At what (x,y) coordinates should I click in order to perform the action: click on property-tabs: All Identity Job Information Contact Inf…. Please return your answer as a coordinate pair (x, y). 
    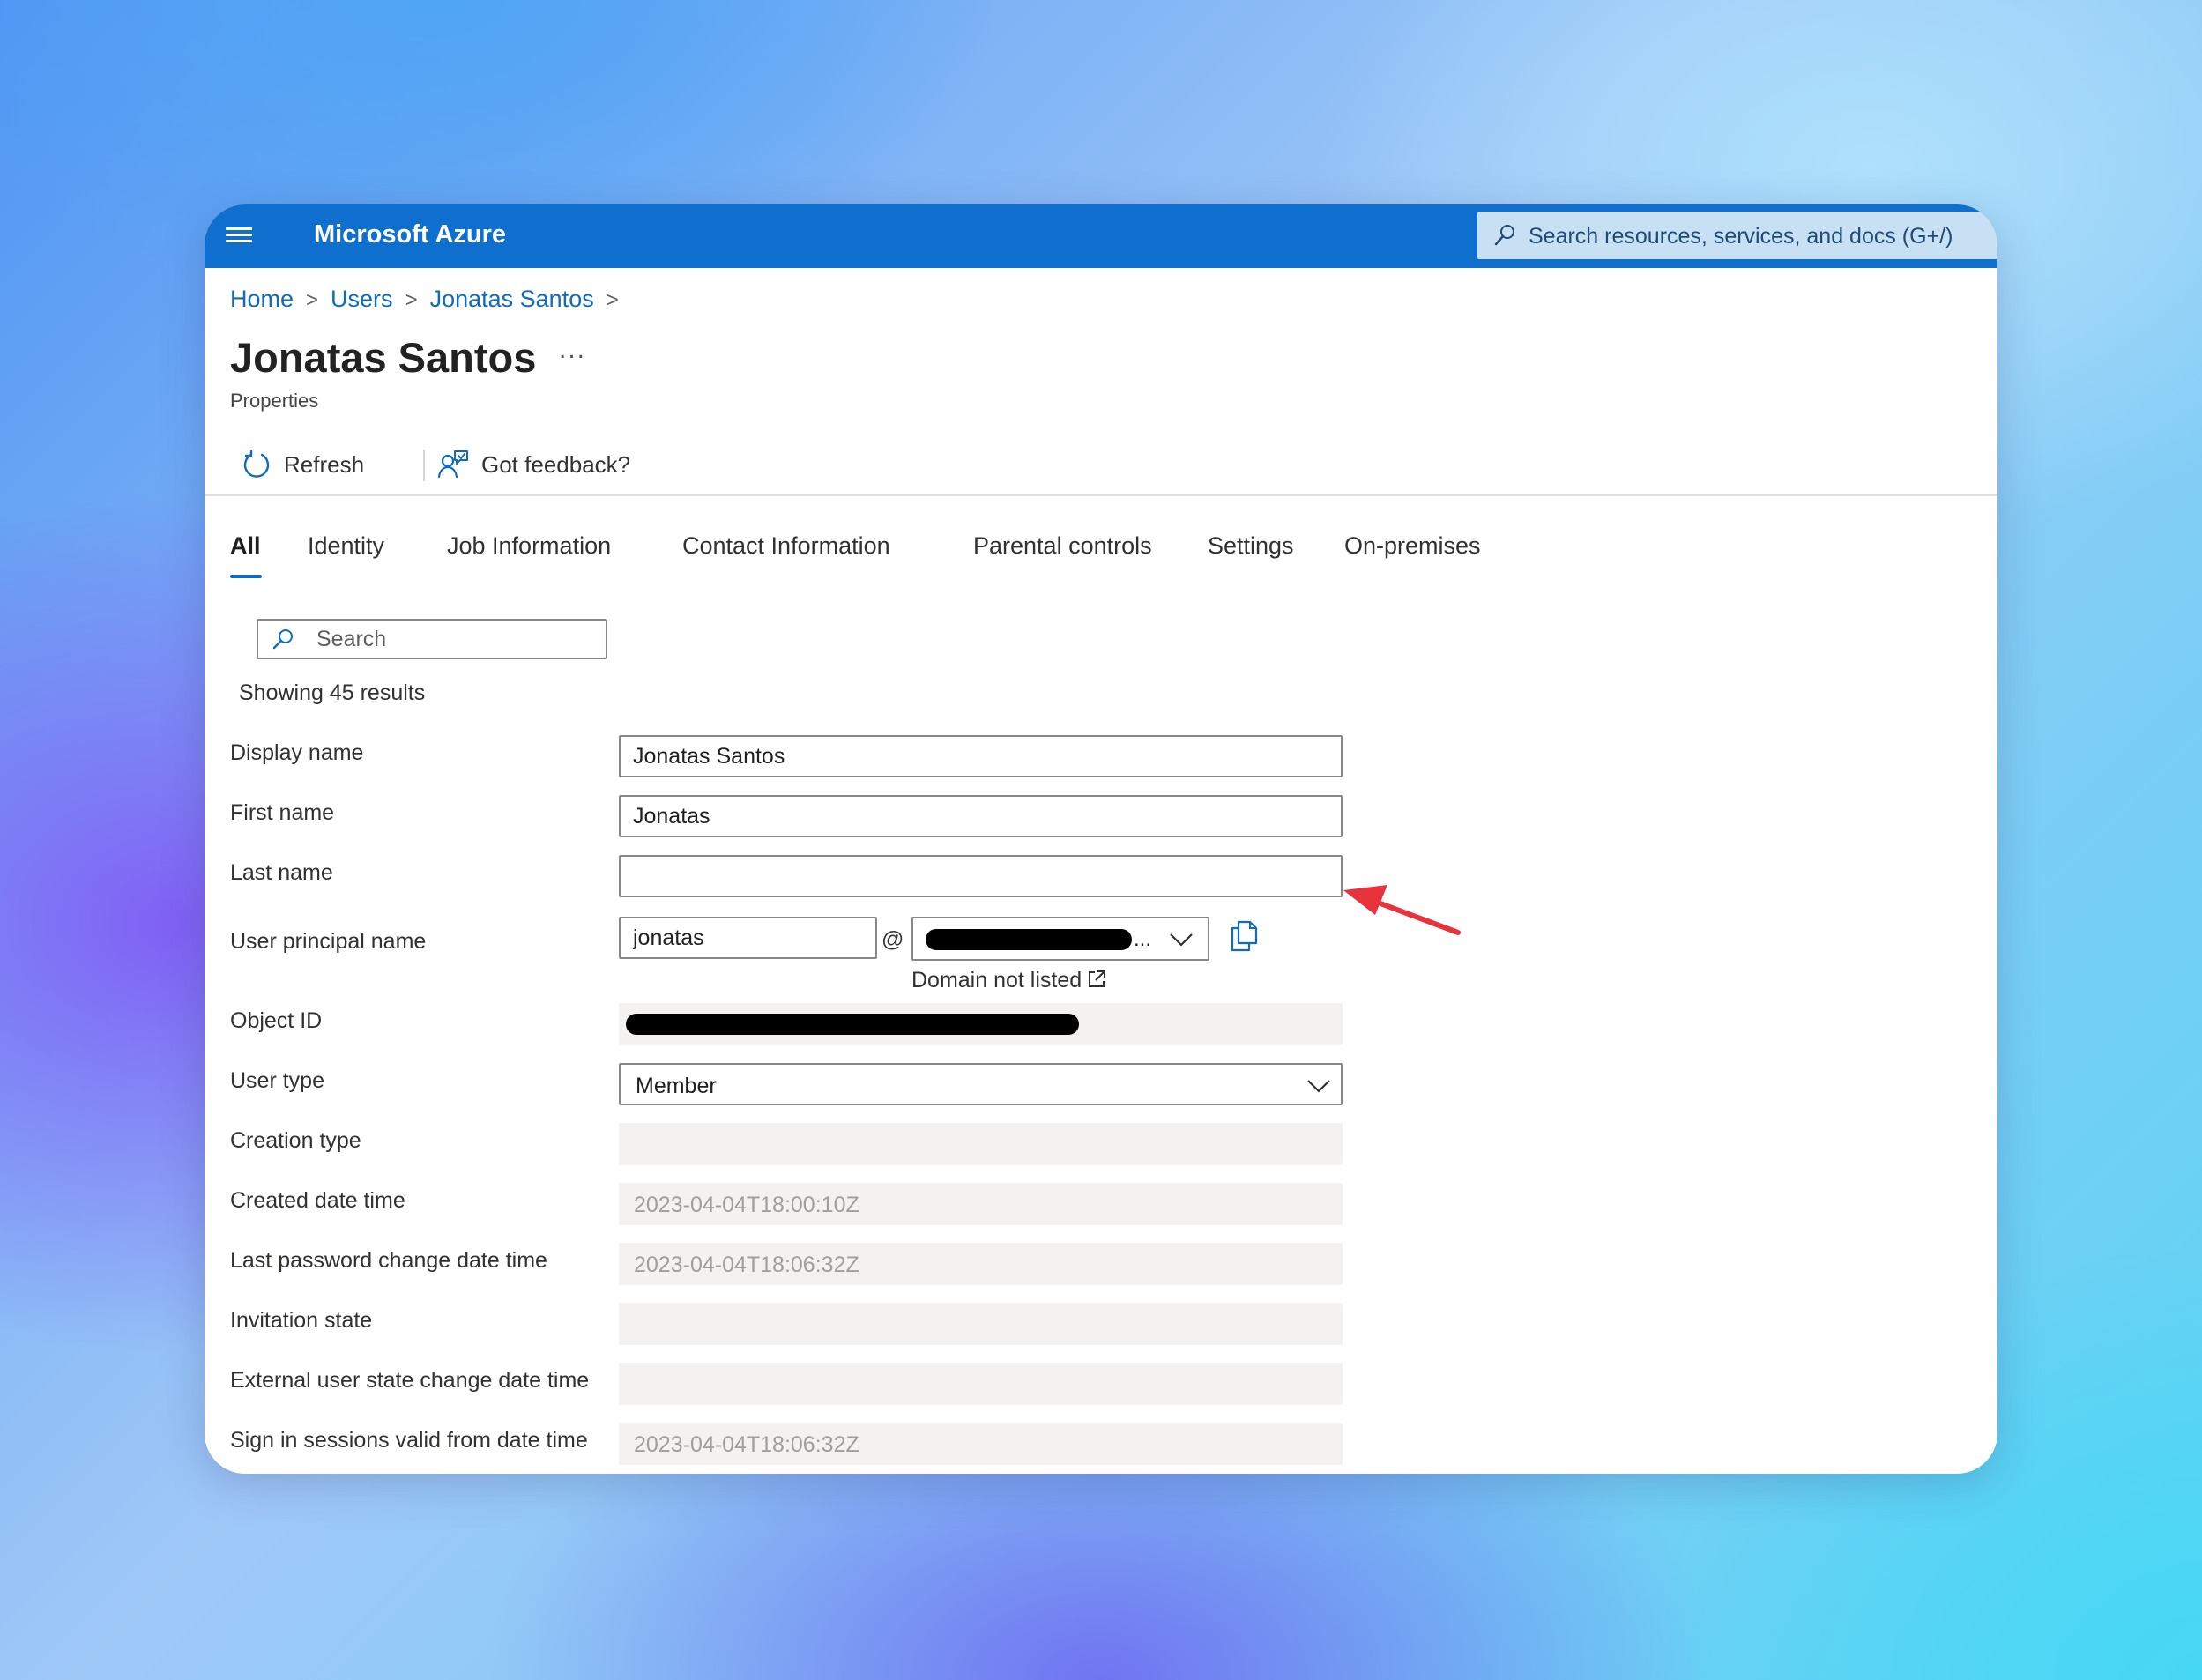
    Looking at the image, I should click on (1023, 557).